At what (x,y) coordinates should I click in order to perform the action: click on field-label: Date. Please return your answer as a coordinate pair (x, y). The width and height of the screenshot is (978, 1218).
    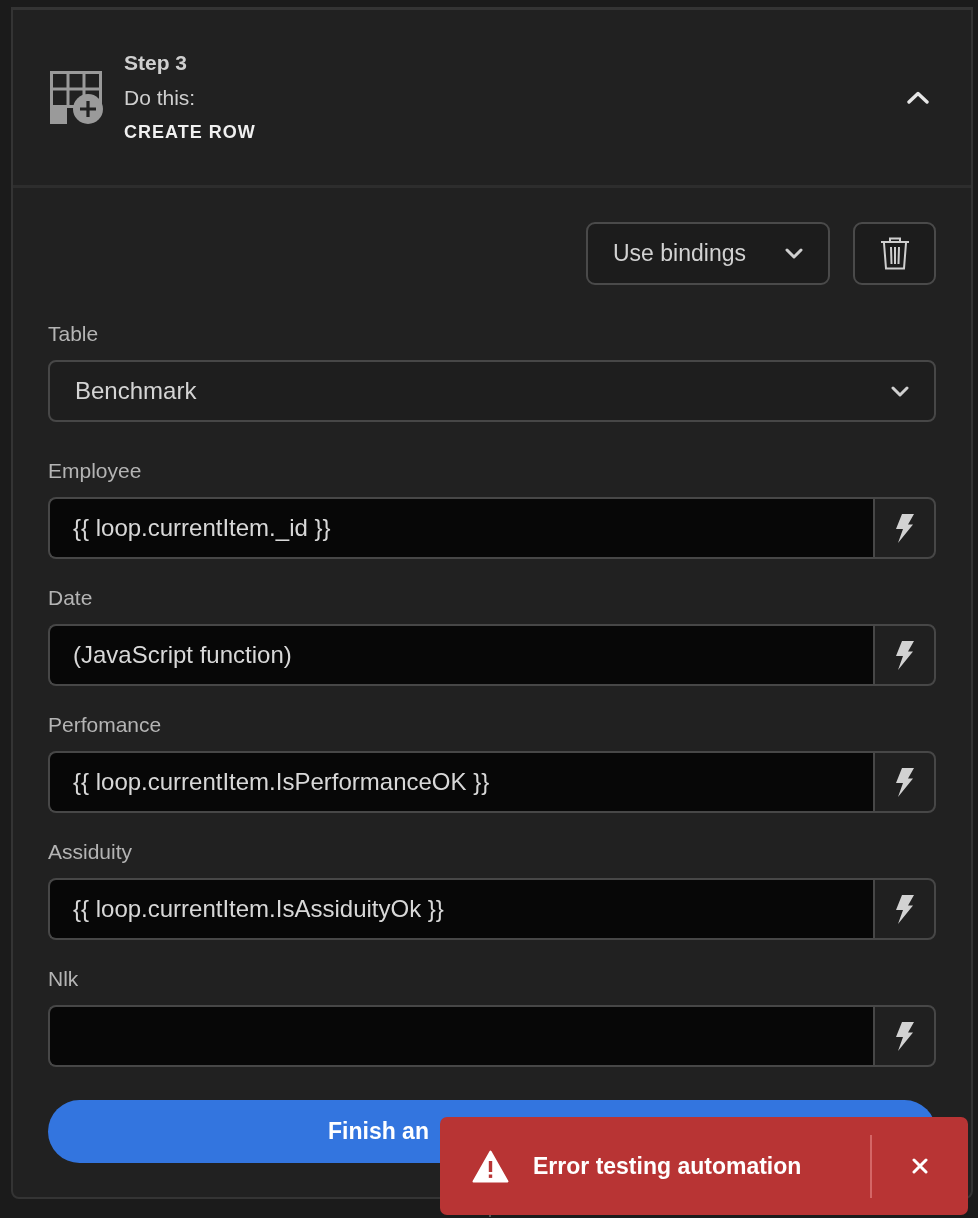
    Looking at the image, I should click on (71, 598).